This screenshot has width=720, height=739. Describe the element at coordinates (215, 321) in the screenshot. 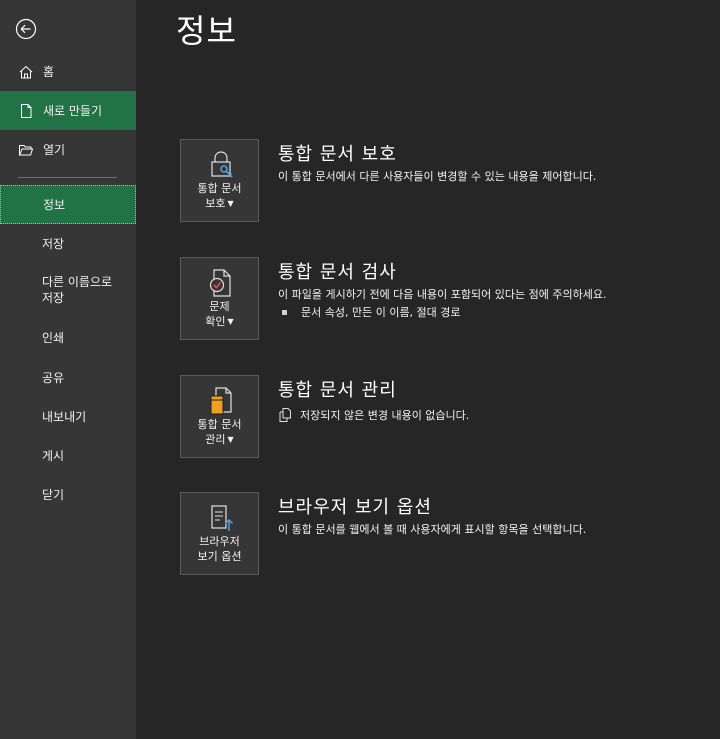

I see `tile-label-line2: 확인` at that location.